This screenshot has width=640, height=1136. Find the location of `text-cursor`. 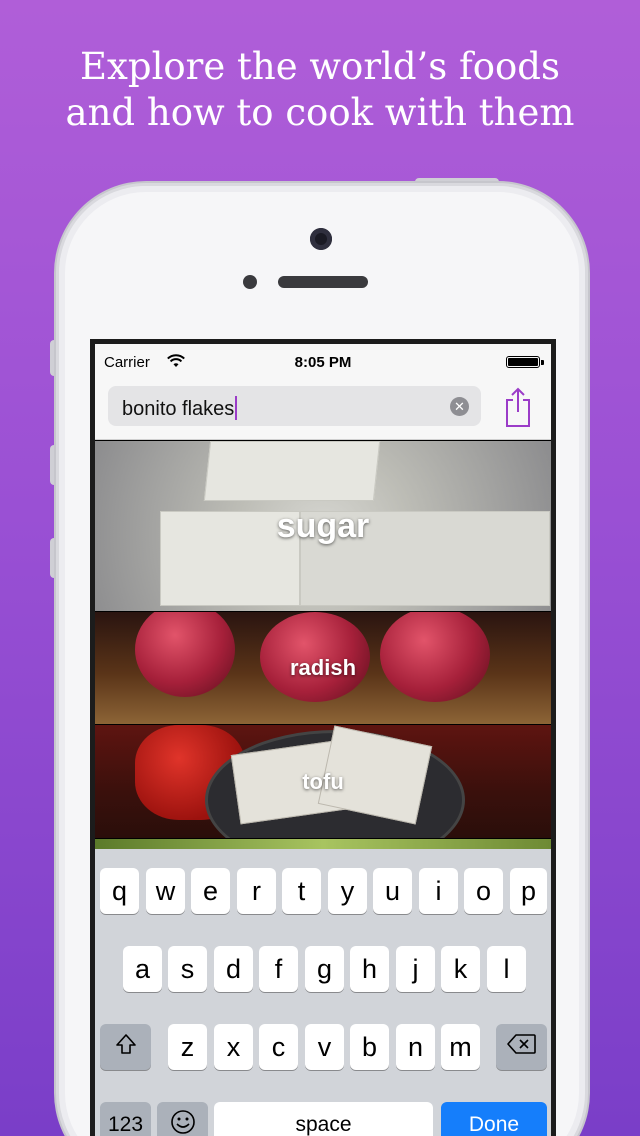

text-cursor is located at coordinates (236, 408).